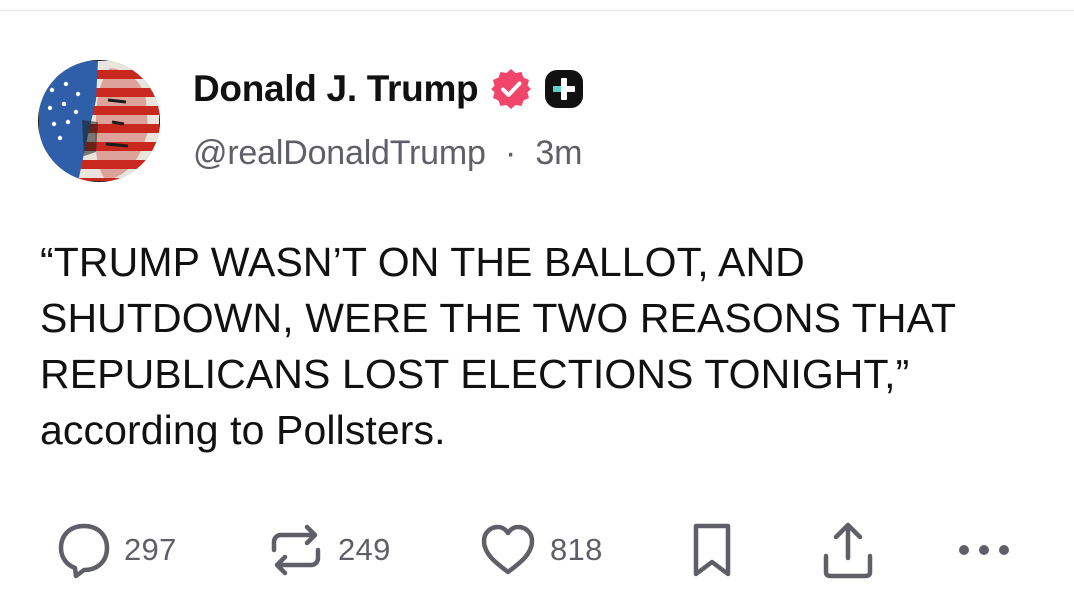 Image resolution: width=1074 pixels, height=601 pixels. What do you see at coordinates (540, 550) in the screenshot?
I see `like-button: 818` at bounding box center [540, 550].